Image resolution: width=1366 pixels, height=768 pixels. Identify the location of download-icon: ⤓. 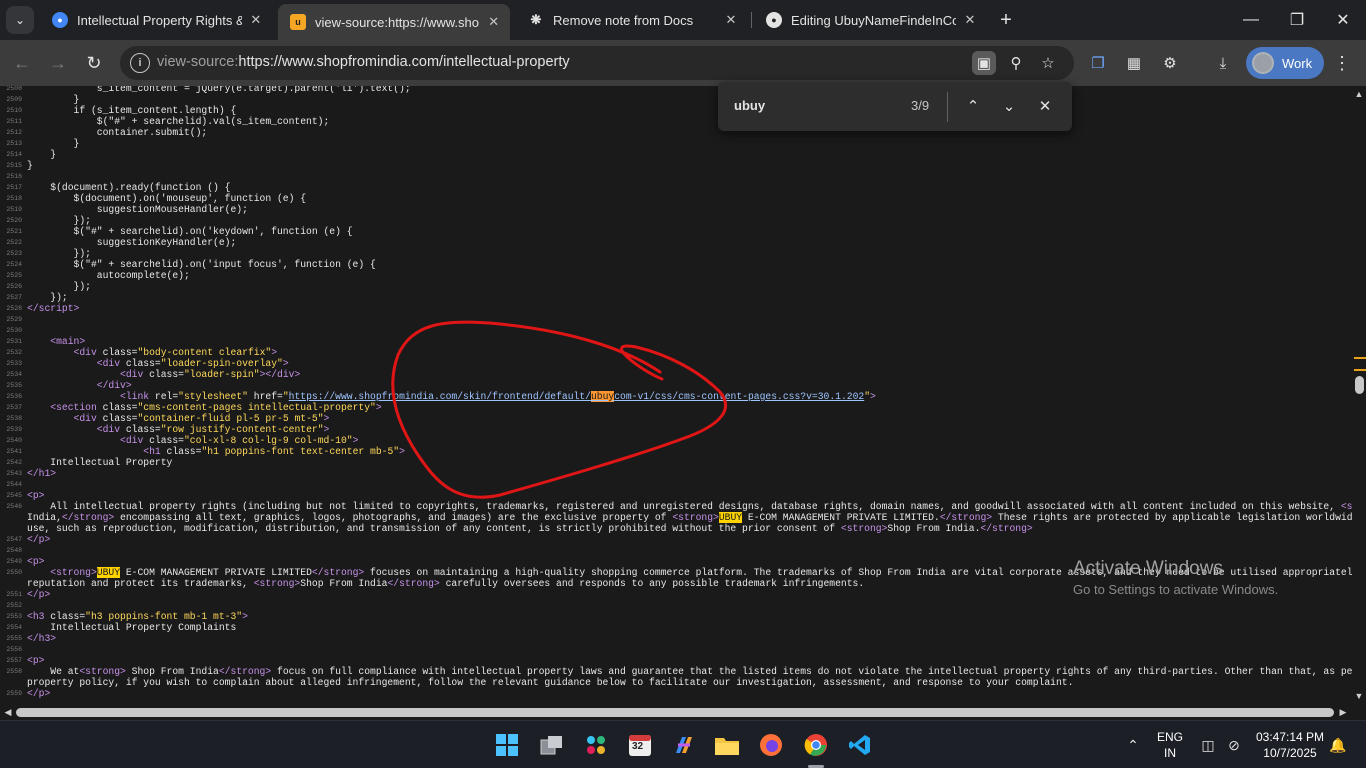
(1223, 63).